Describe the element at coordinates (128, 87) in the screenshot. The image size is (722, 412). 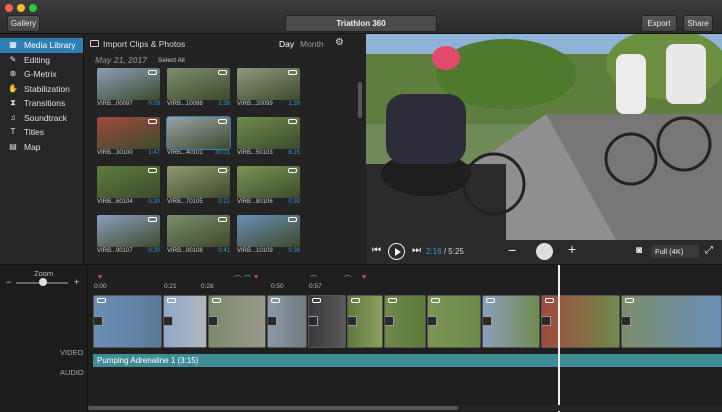
I see `clip-thumbnail: VIRB...00097 0:09` at that location.